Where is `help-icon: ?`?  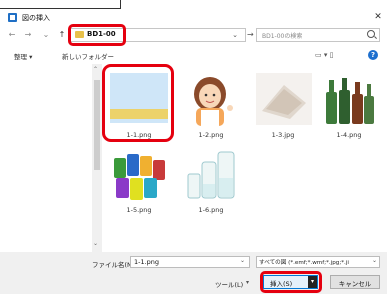 help-icon: ? is located at coordinates (373, 55).